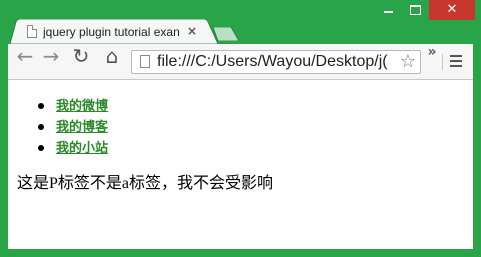 This screenshot has width=481, height=257. Describe the element at coordinates (415, 10) in the screenshot. I see `maximize-button` at that location.